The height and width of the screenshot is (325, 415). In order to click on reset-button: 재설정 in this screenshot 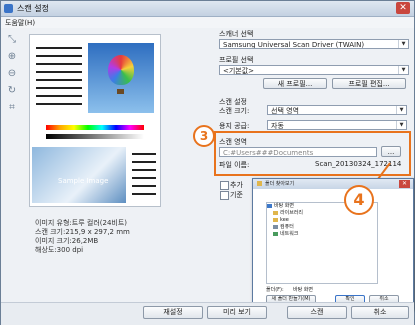, I will do `click(173, 312)`.